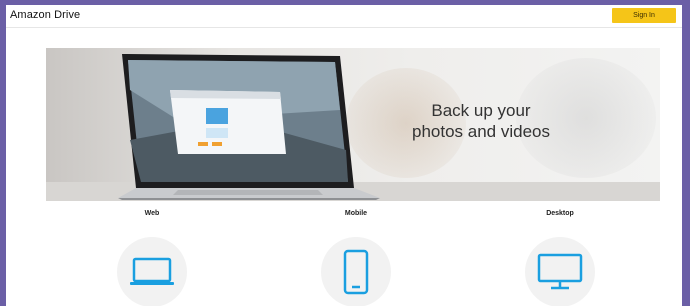 The width and height of the screenshot is (690, 306). Describe the element at coordinates (481, 121) in the screenshot. I see `hero-headline: Back up your photos and videos` at that location.